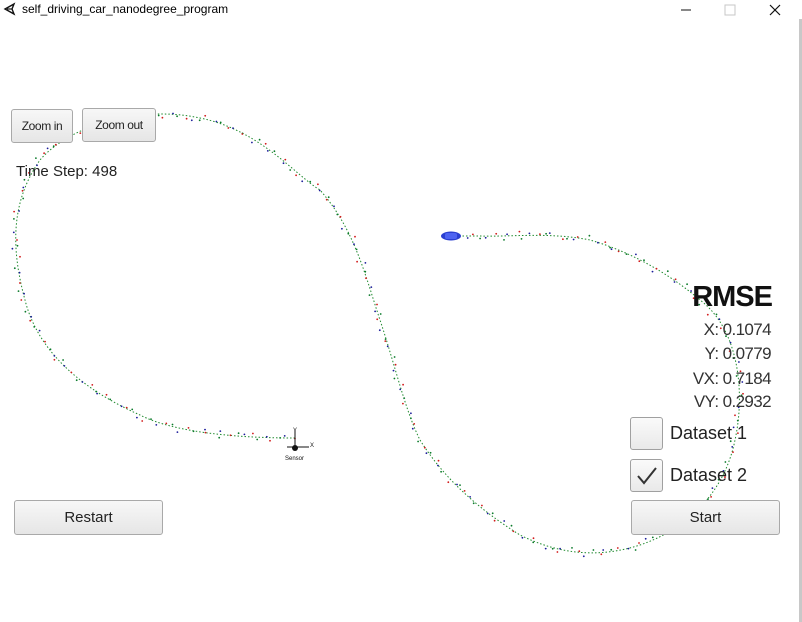 The image size is (802, 622). Describe the element at coordinates (42, 126) in the screenshot. I see `zoom-in-button: Zoom in` at that location.